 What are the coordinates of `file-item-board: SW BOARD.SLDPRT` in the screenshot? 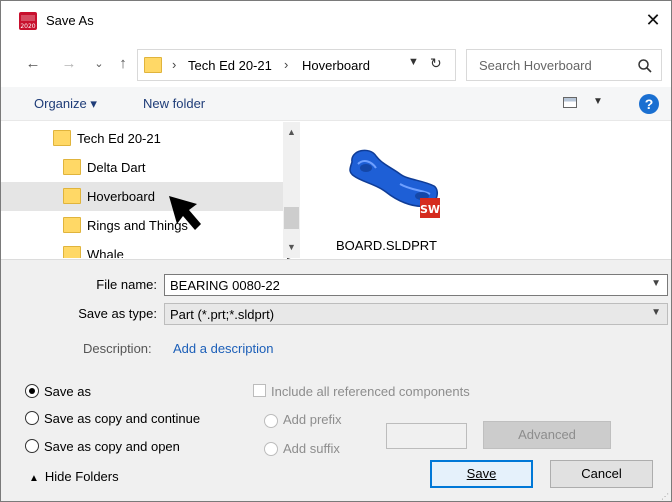 It's located at (384, 196).